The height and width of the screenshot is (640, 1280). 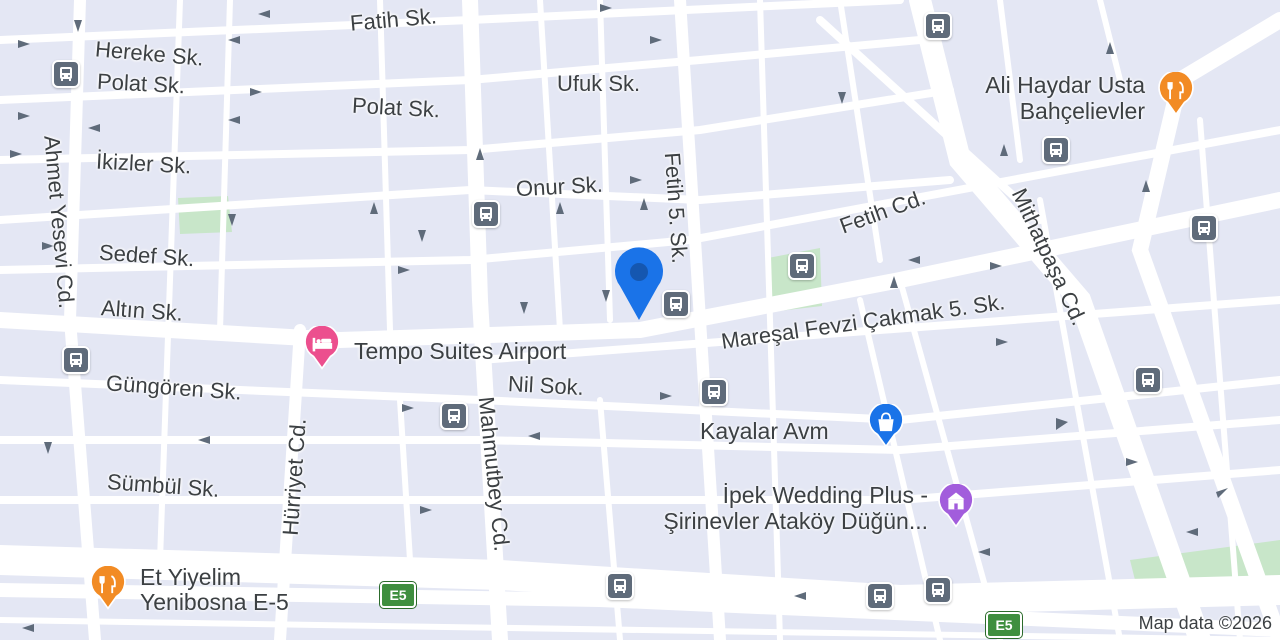 What do you see at coordinates (599, 83) in the screenshot?
I see `street-label-ufuk-sk: Ufuk Sk.` at bounding box center [599, 83].